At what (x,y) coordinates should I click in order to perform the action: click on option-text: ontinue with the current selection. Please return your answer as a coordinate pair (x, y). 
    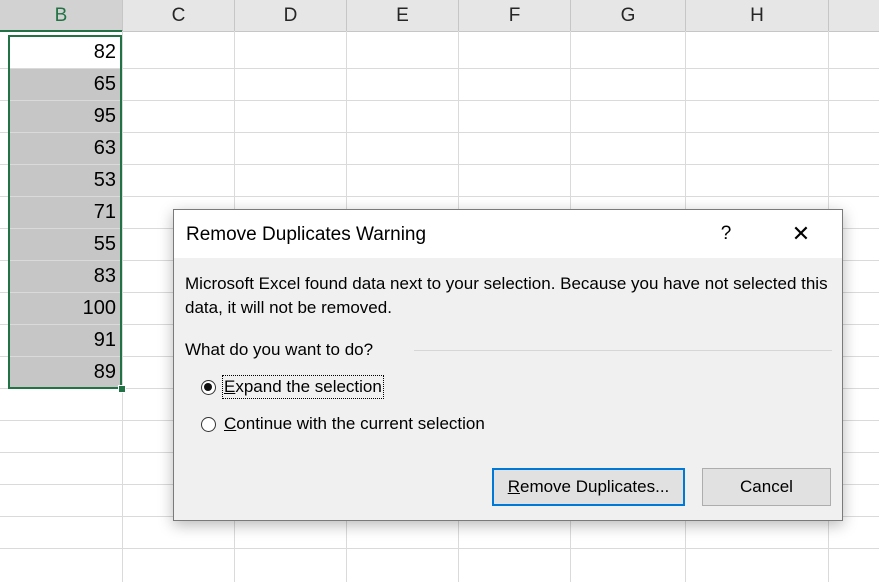
    Looking at the image, I should click on (360, 423).